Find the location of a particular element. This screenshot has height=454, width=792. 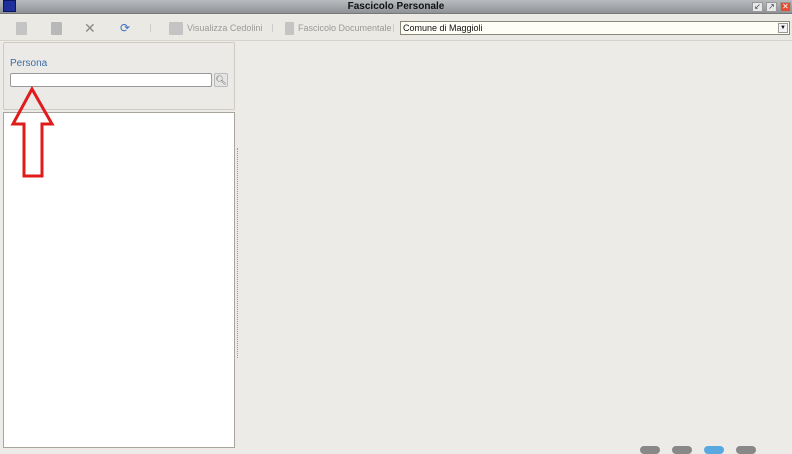

delete-icon: ✕ is located at coordinates (90, 27).